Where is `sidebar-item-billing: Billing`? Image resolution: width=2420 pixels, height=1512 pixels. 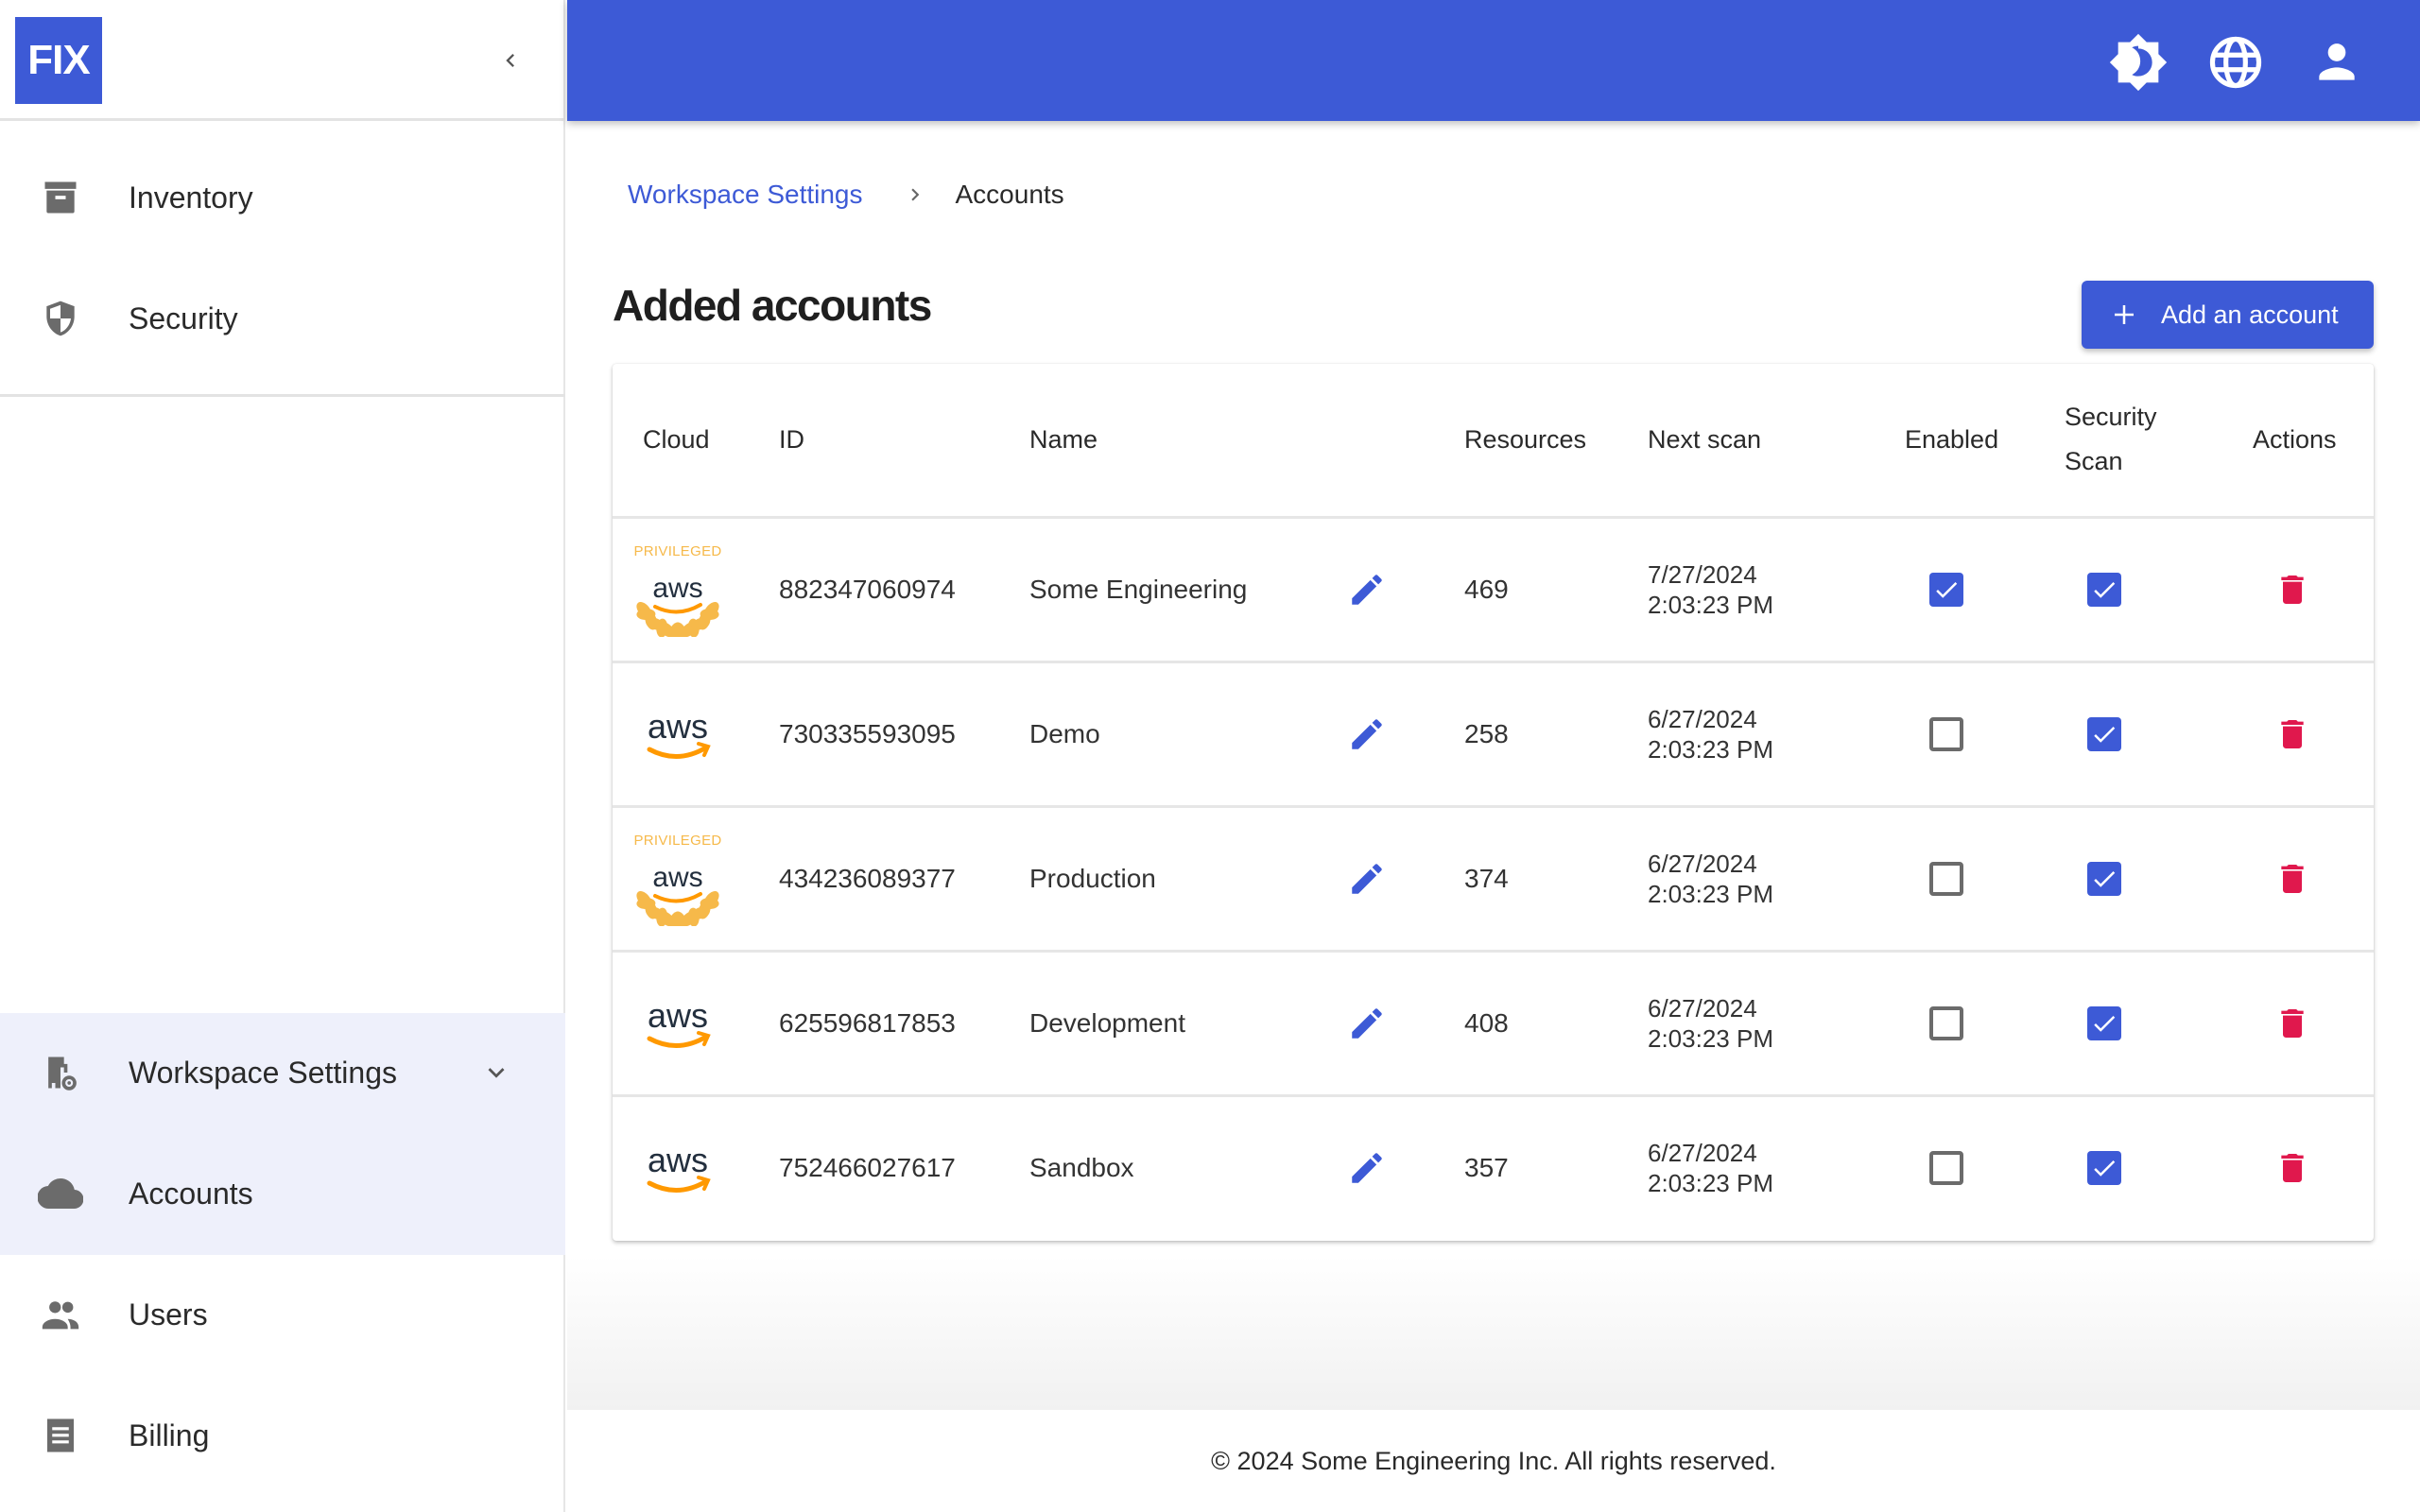 sidebar-item-billing: Billing is located at coordinates (282, 1435).